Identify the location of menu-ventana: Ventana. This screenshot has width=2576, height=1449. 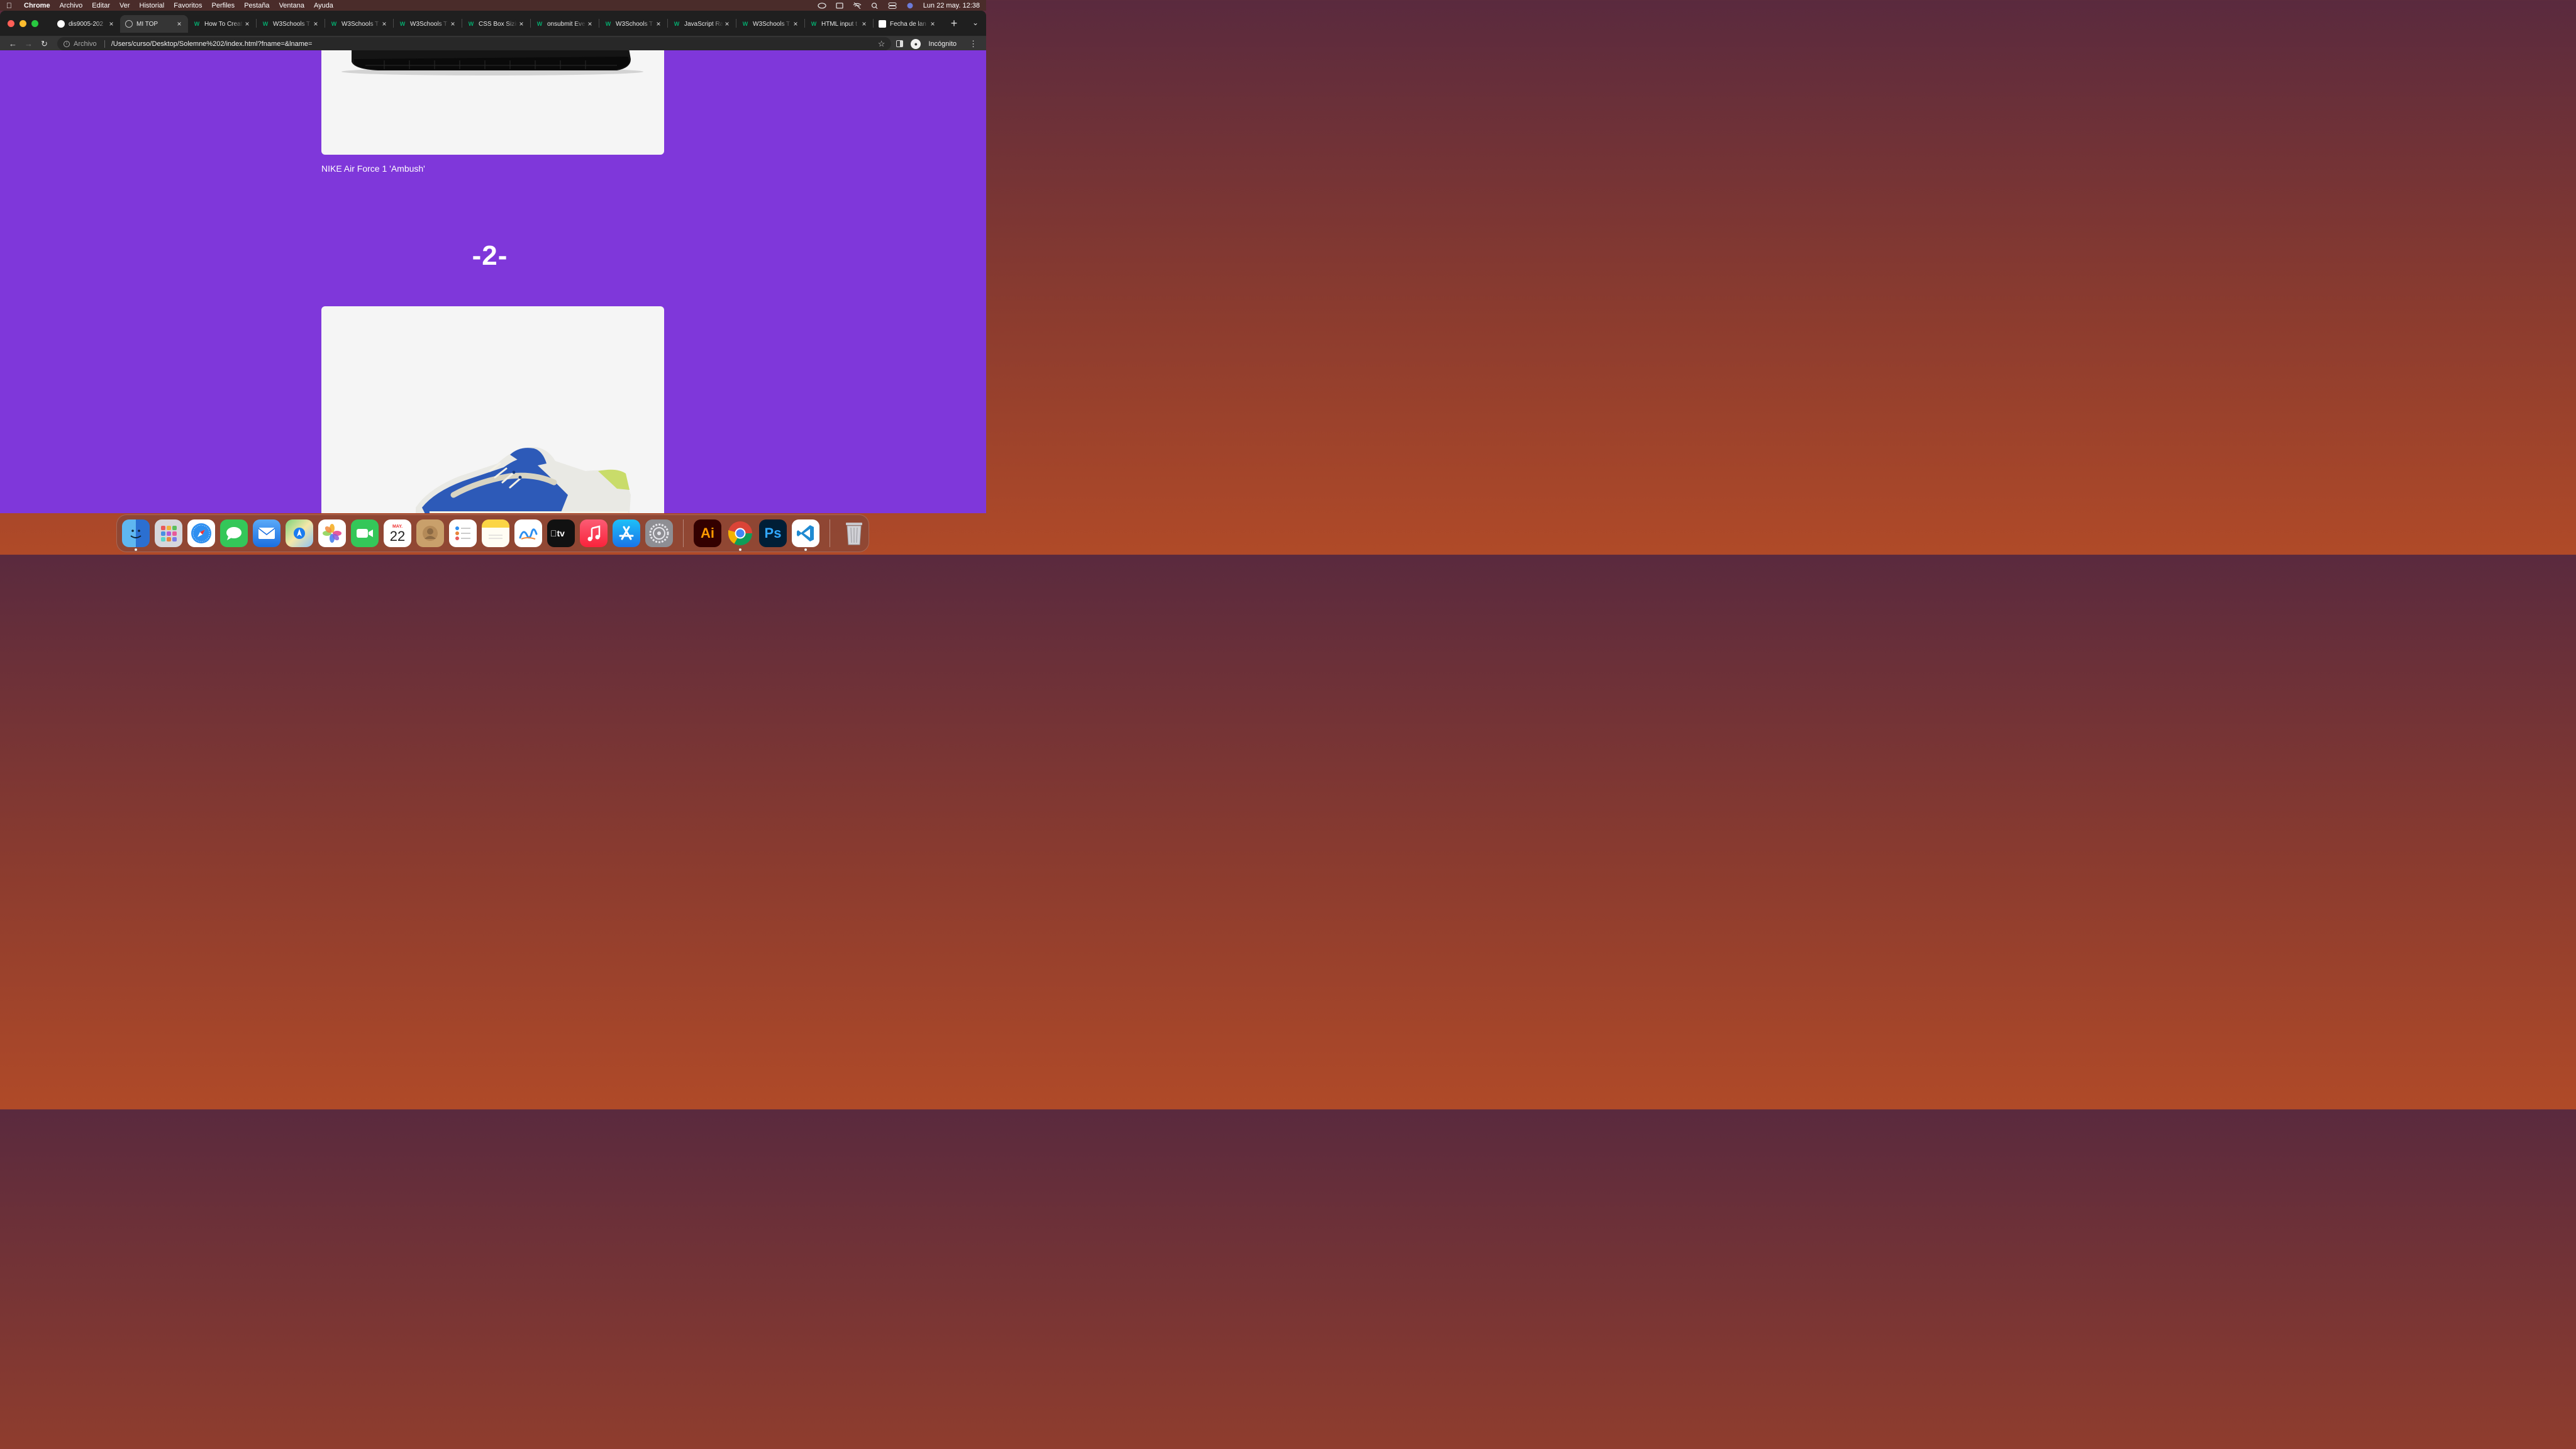
(291, 5).